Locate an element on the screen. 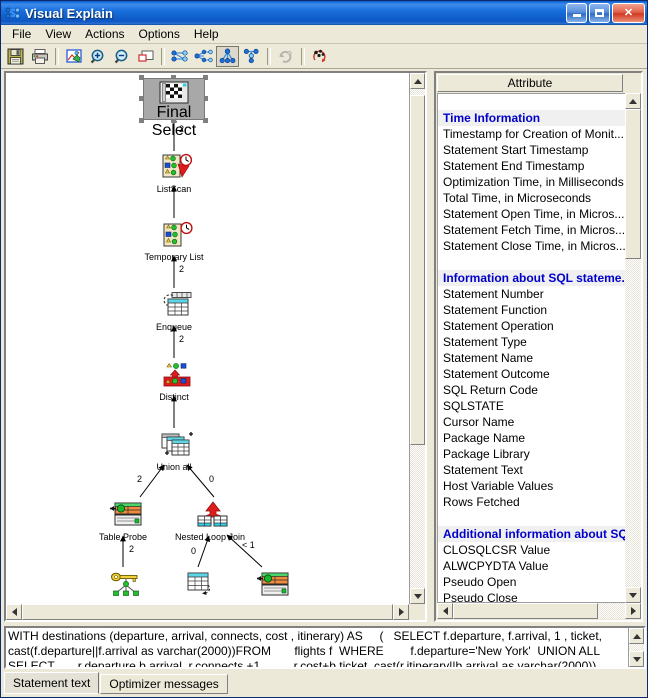  refresh-icon is located at coordinates (285, 56).